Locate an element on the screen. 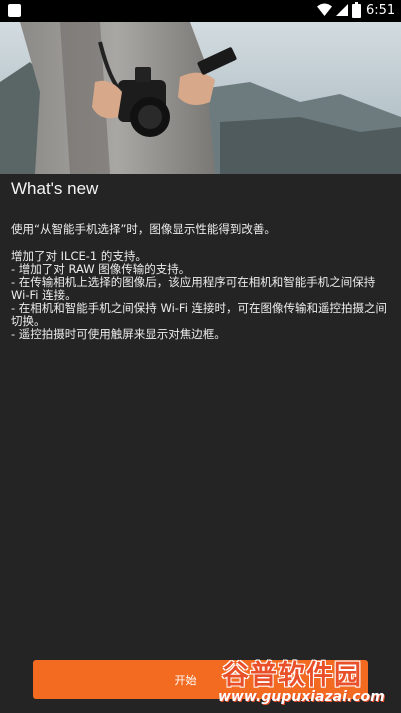  wifi-icon is located at coordinates (324, 9).